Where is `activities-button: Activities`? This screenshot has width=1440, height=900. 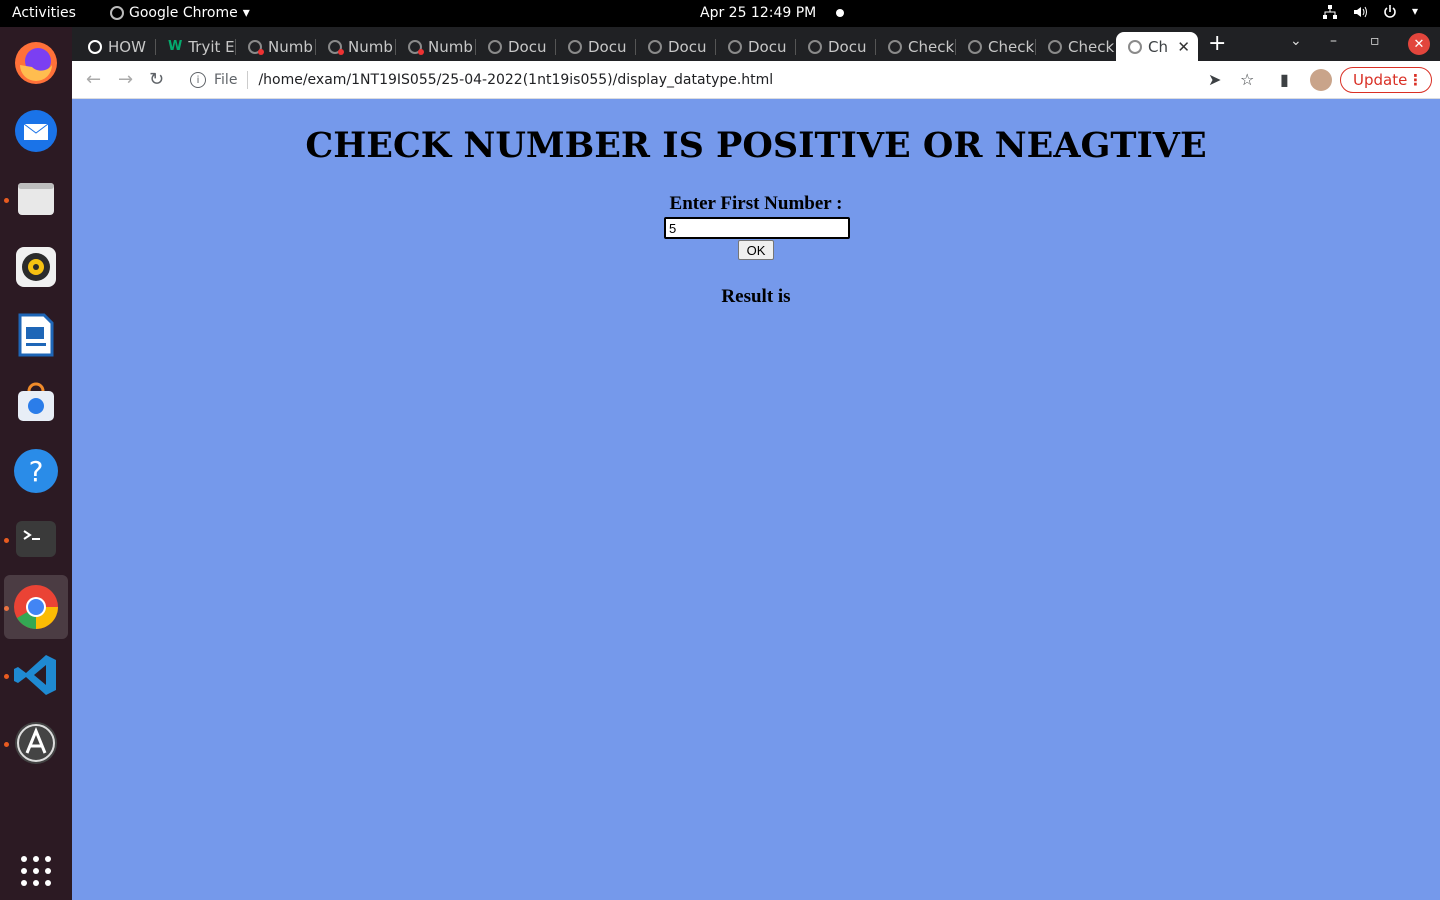 activities-button: Activities is located at coordinates (44, 13).